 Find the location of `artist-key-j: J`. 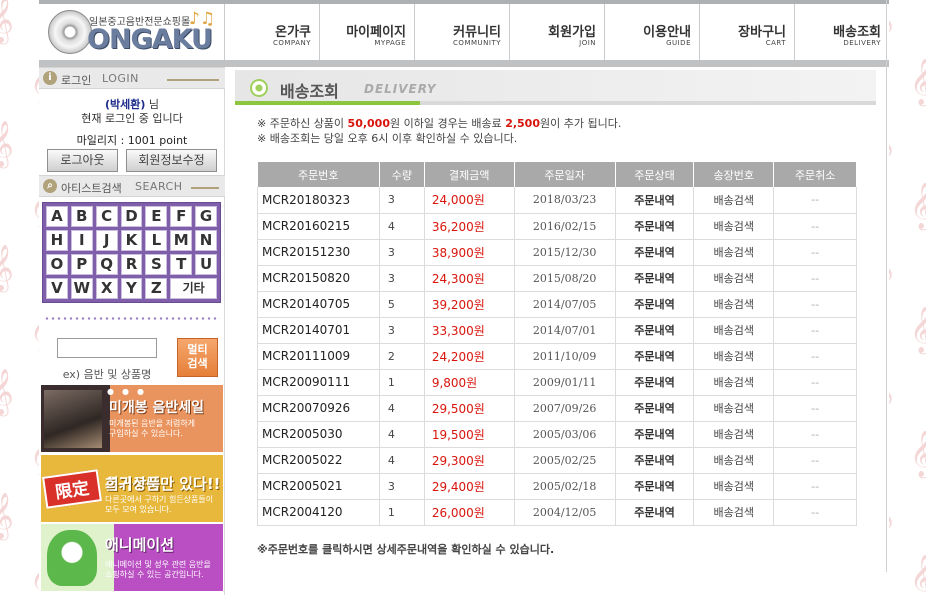

artist-key-j: J is located at coordinates (106, 240).